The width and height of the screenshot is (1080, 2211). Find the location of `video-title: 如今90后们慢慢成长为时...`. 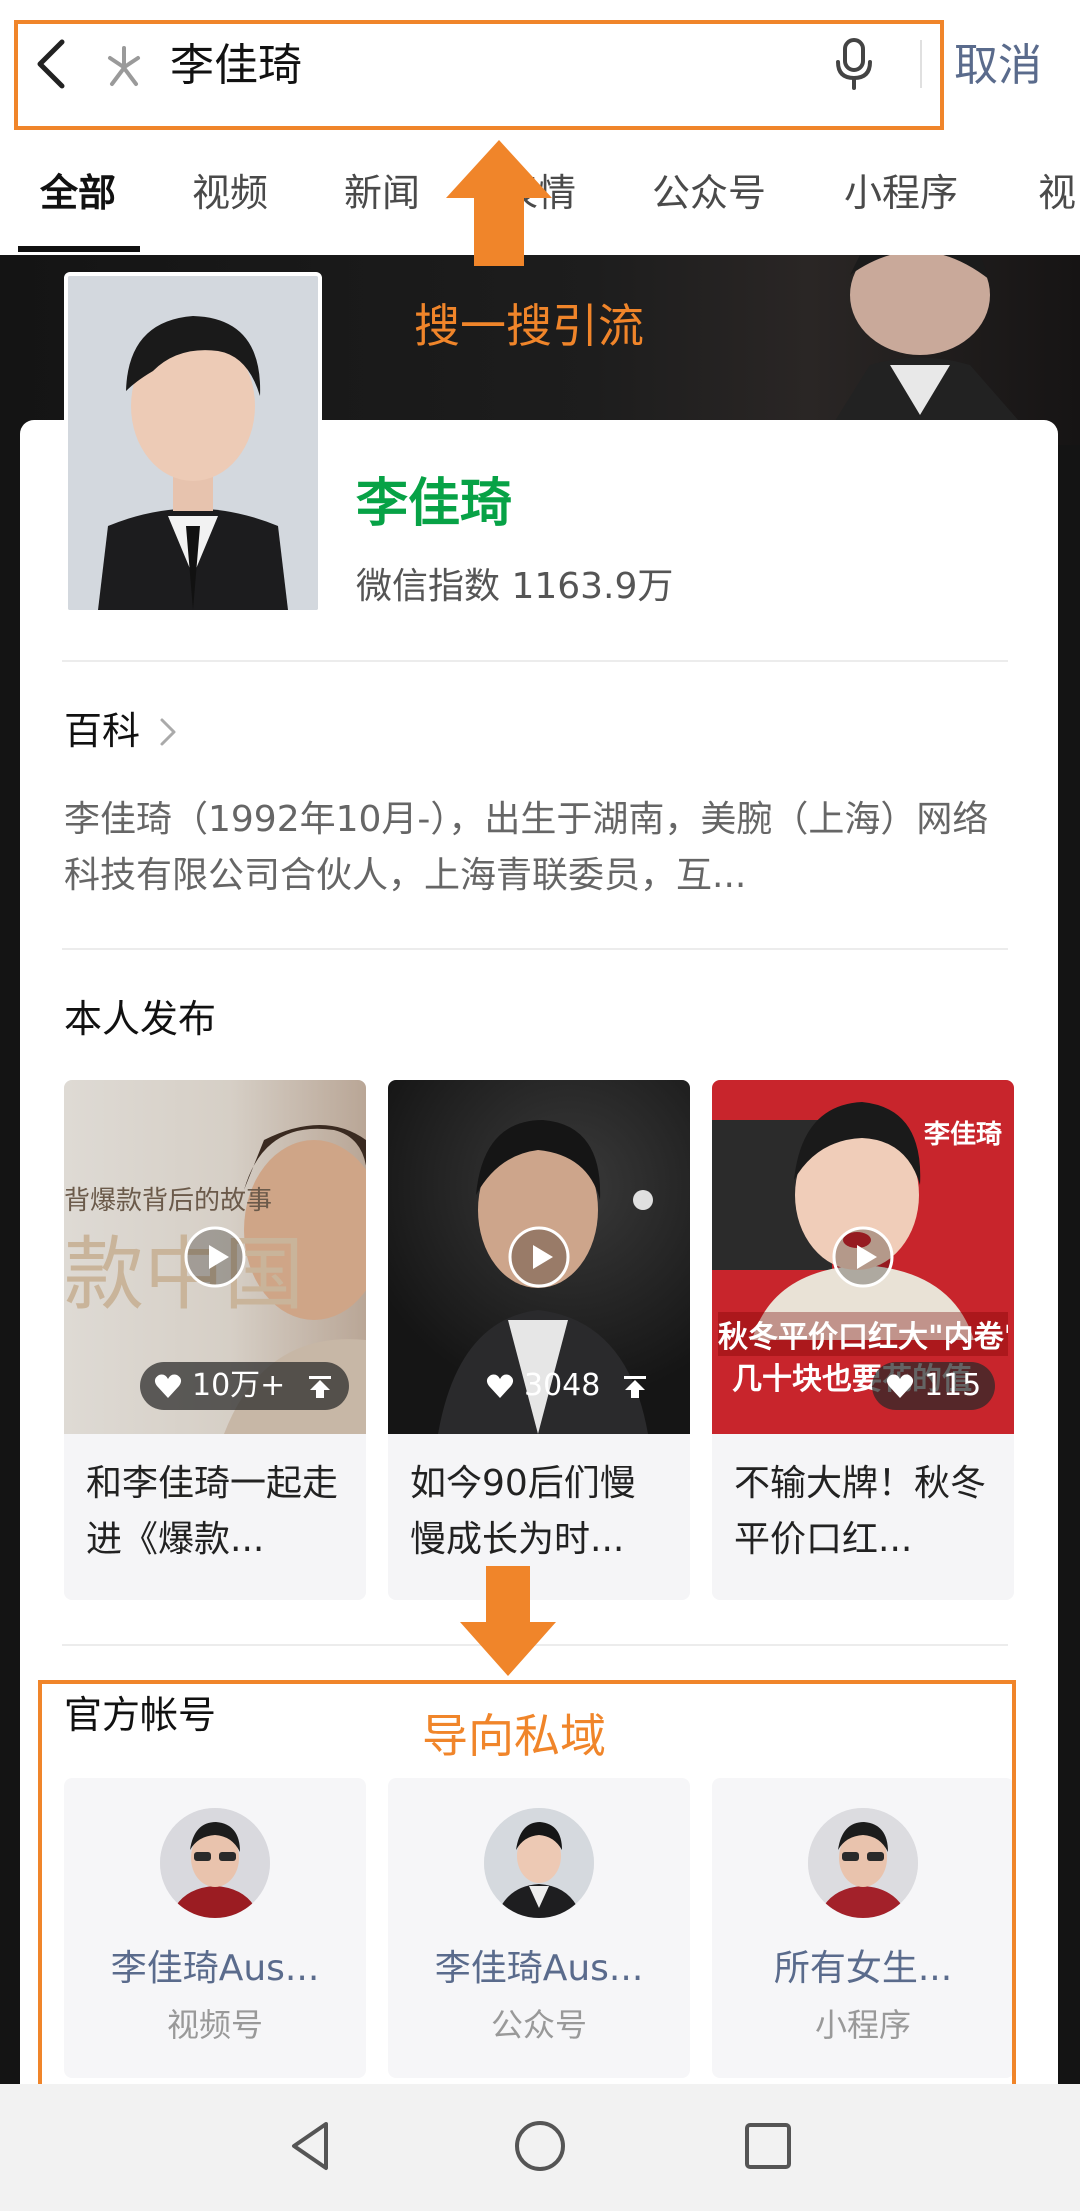

video-title: 如今90后们慢慢成长为时... is located at coordinates (540, 1512).